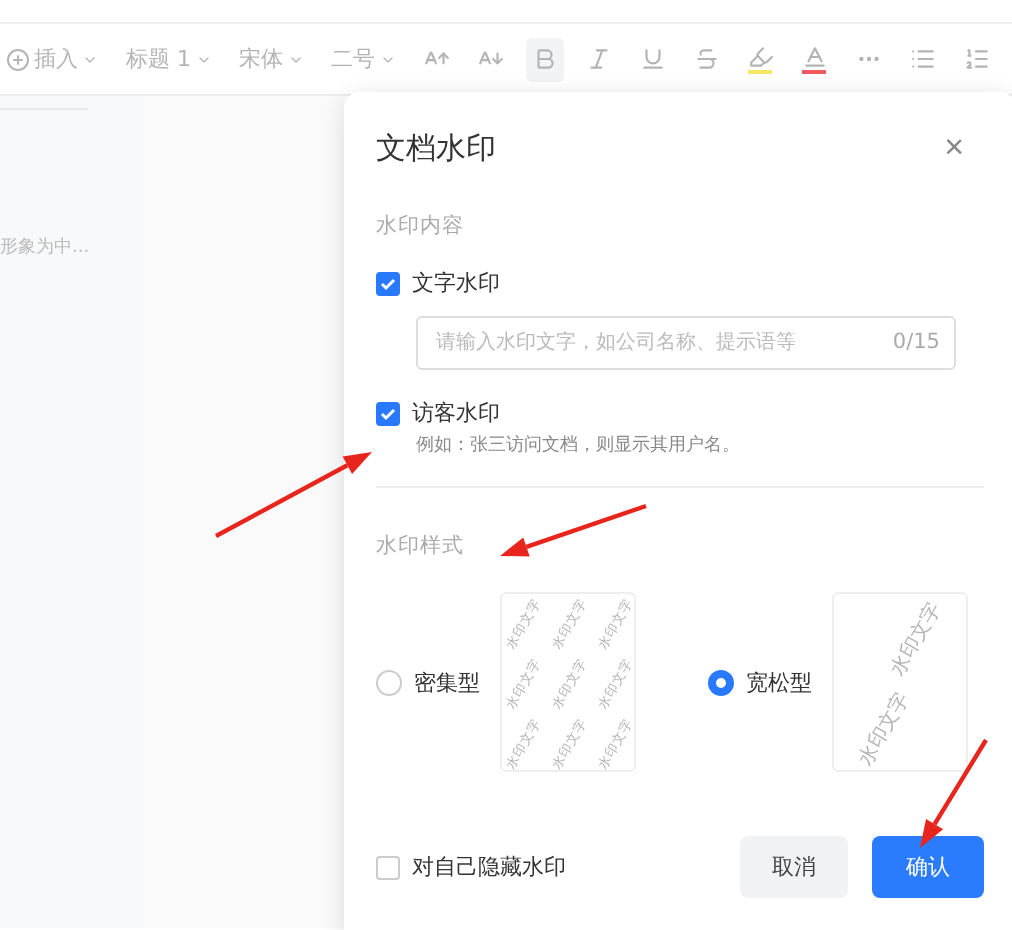 This screenshot has width=1012, height=930. I want to click on checkbox-label: 文字水印, so click(456, 283).